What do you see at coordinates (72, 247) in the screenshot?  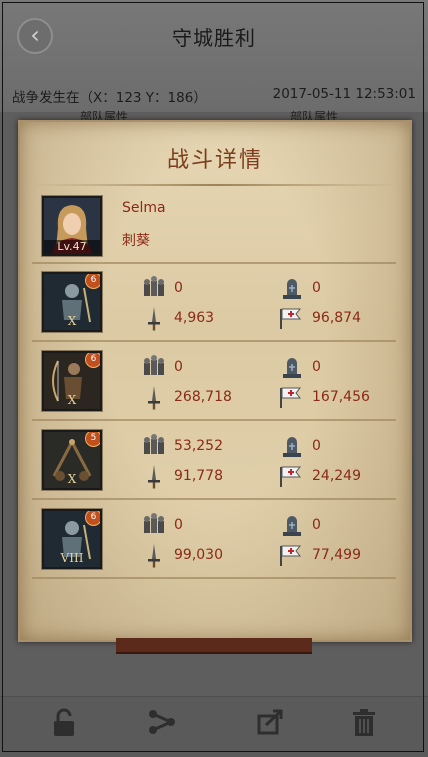 I see `hero-level: Lv.47` at bounding box center [72, 247].